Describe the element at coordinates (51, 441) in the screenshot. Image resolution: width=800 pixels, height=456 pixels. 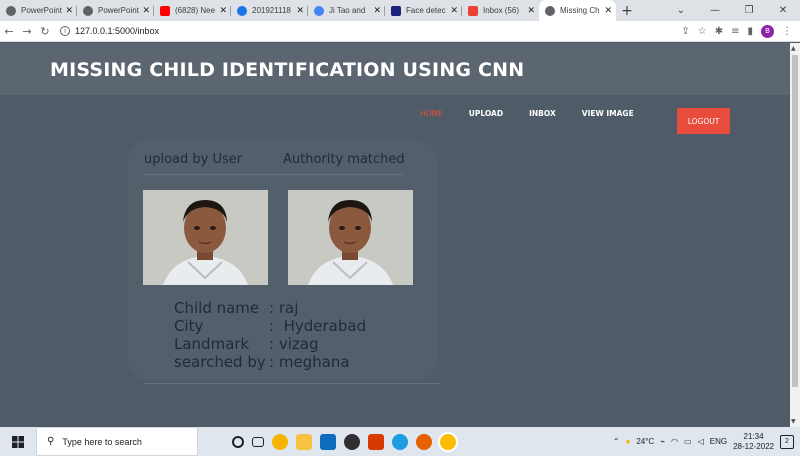
I see `search-icon: ⚲` at that location.